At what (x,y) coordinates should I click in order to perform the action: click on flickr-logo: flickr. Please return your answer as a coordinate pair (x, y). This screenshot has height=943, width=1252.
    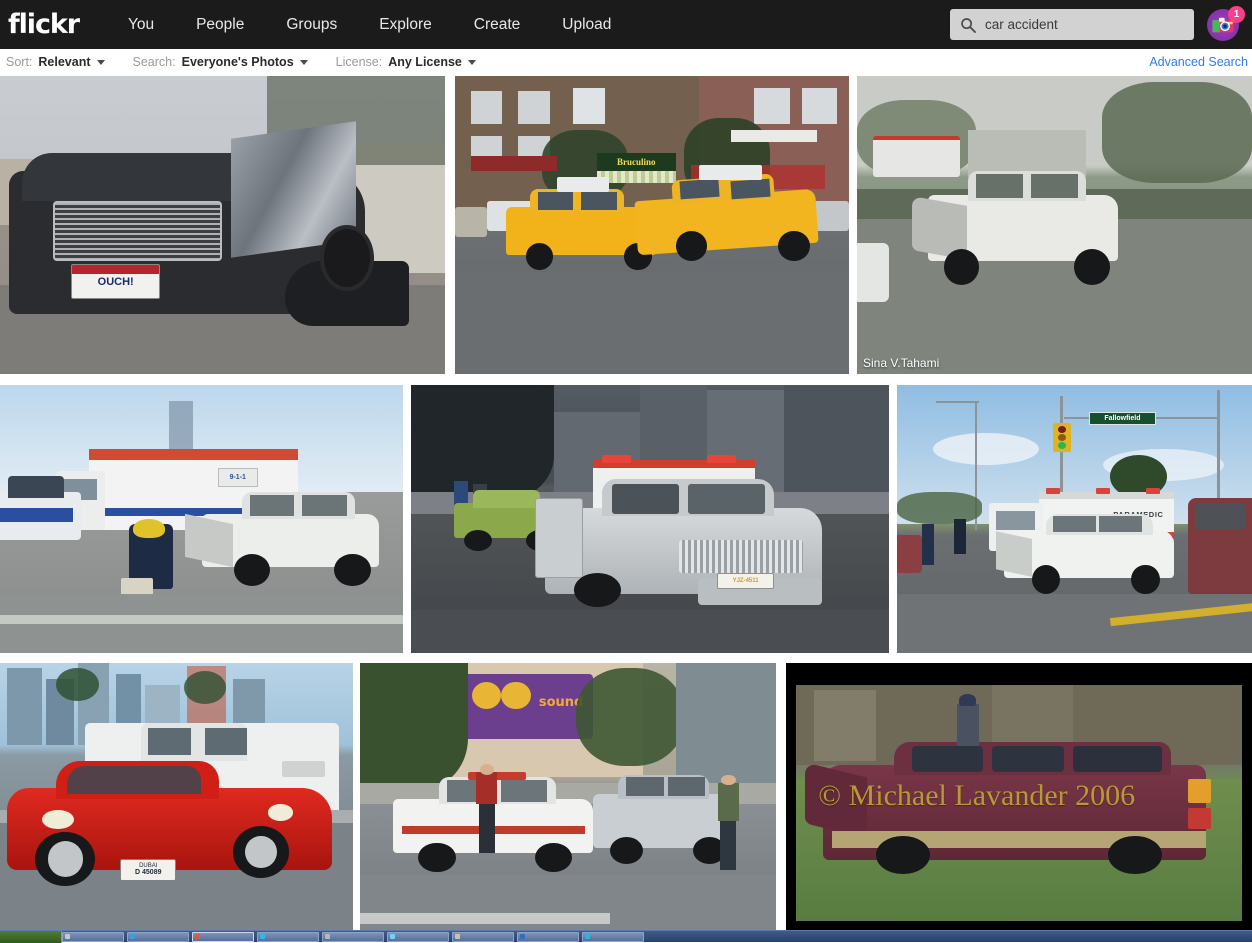
    Looking at the image, I should click on (43, 24).